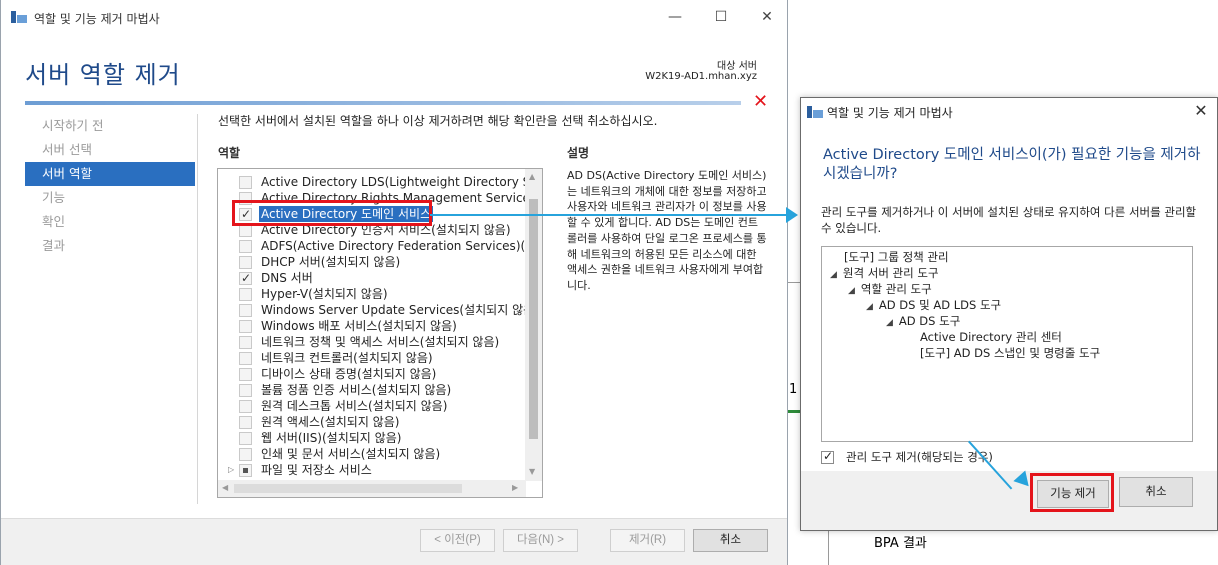 This screenshot has height=565, width=1218. What do you see at coordinates (110, 126) in the screenshot?
I see `nav-item-before-you-begin: 시작하기 전` at bounding box center [110, 126].